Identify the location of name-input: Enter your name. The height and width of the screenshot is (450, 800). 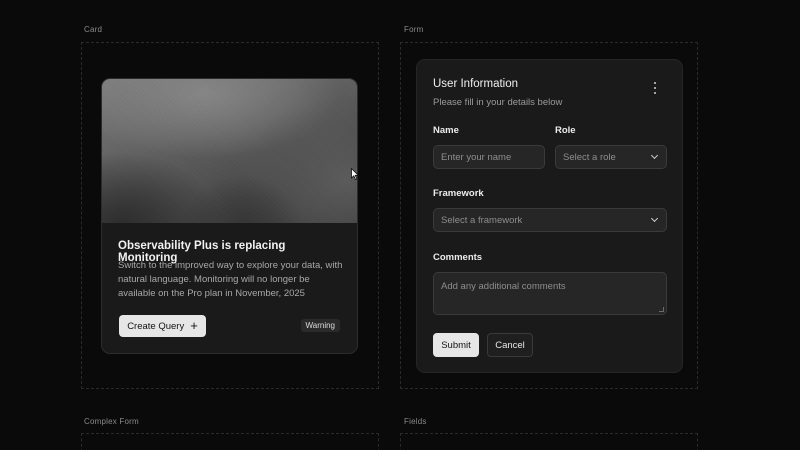
(489, 157).